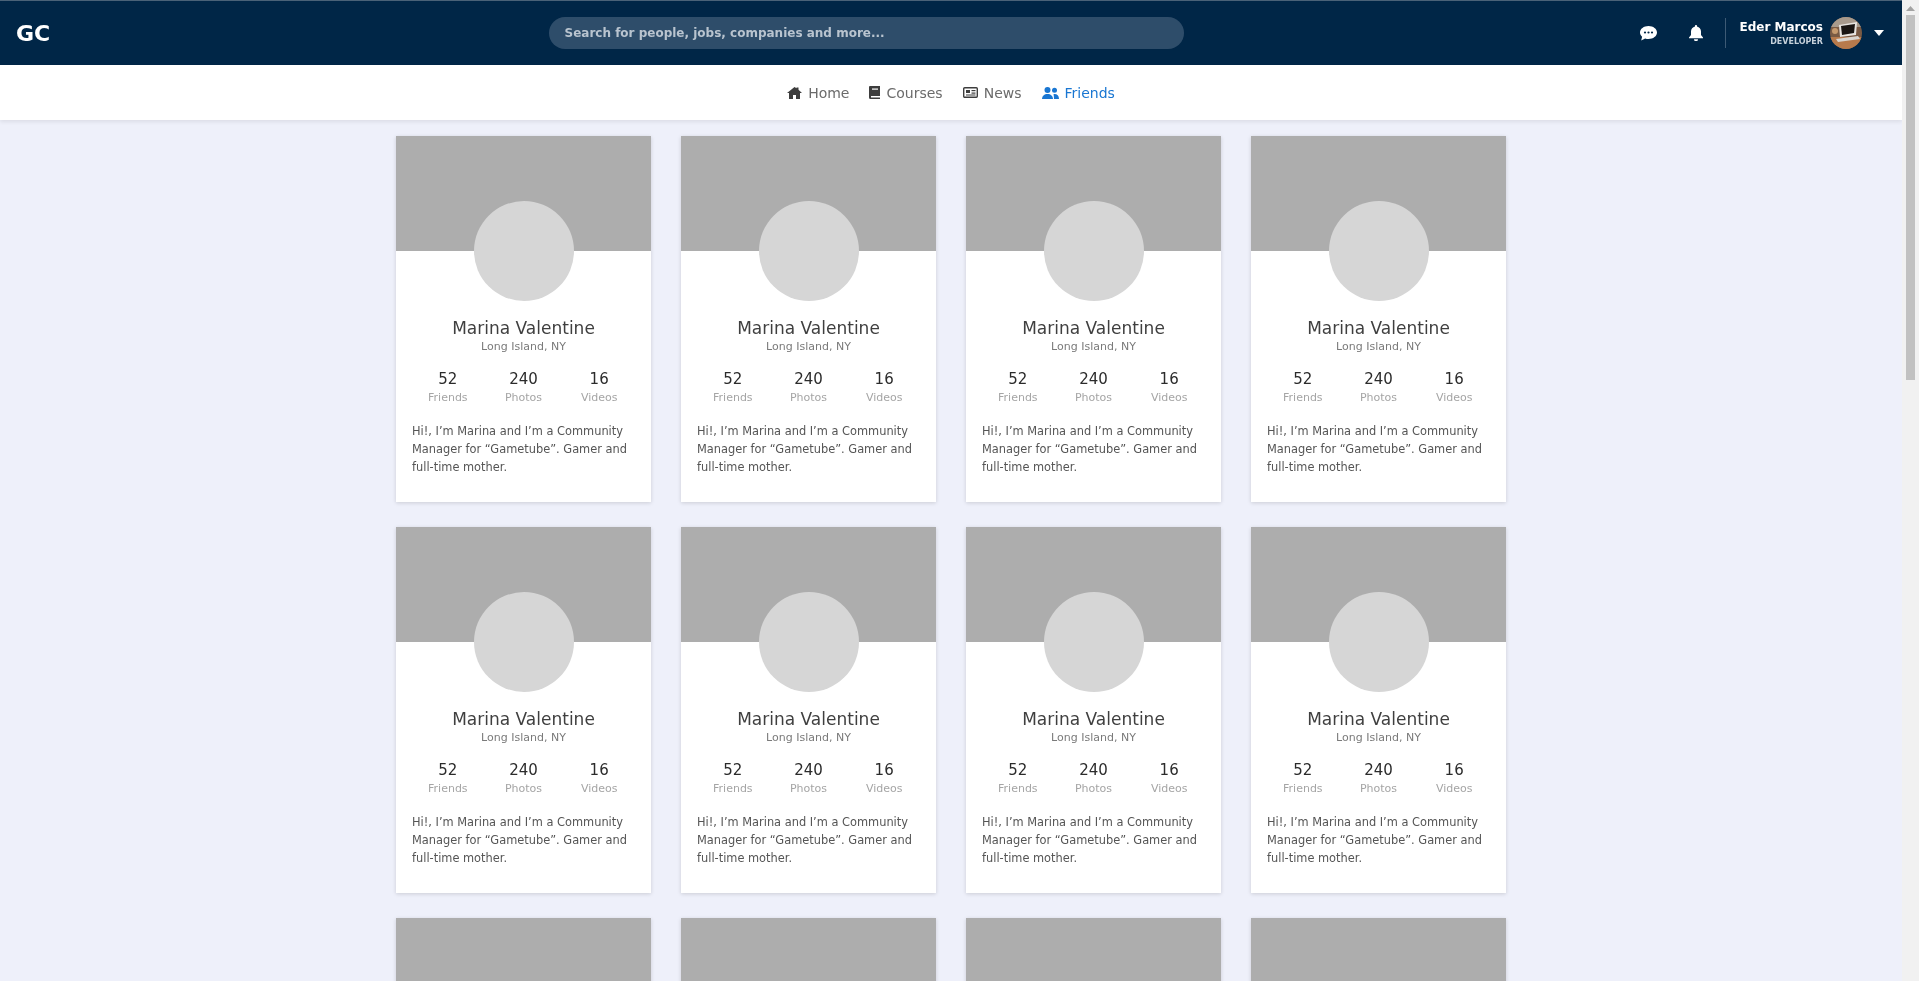 This screenshot has height=981, width=1919. I want to click on nav-tab: Home, so click(818, 92).